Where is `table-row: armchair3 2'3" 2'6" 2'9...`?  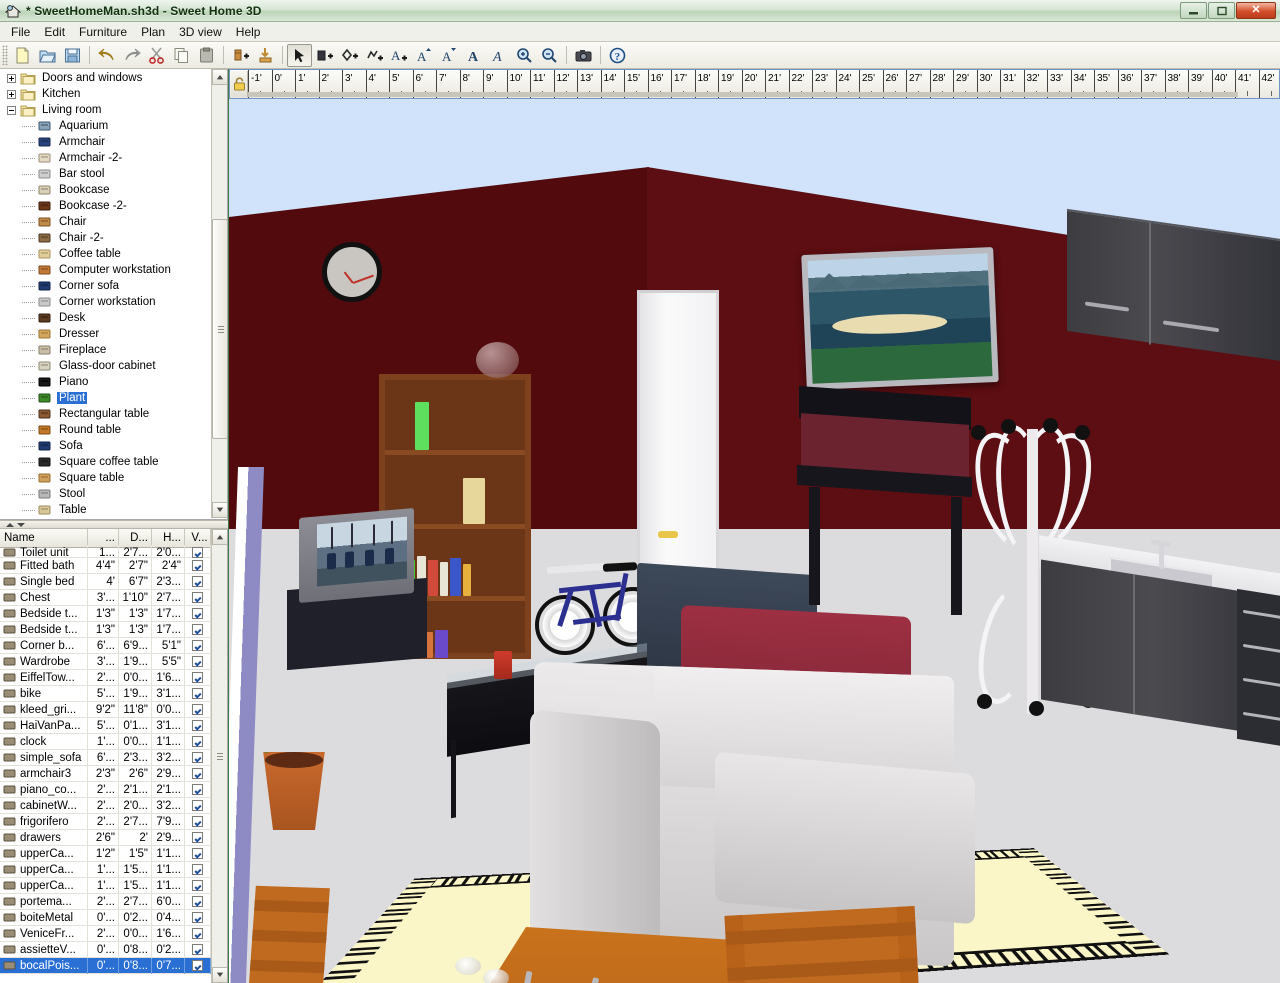 table-row: armchair3 2'3" 2'6" 2'9... is located at coordinates (113, 773).